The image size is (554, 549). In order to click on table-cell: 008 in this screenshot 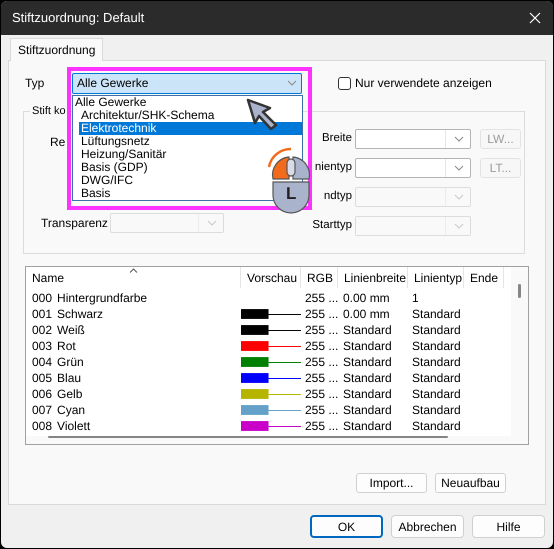, I will do `click(42, 426)`.